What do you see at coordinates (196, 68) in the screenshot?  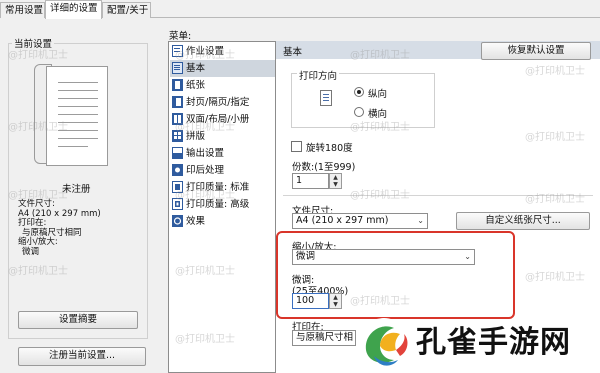 I see `menu-item-label: 基本` at bounding box center [196, 68].